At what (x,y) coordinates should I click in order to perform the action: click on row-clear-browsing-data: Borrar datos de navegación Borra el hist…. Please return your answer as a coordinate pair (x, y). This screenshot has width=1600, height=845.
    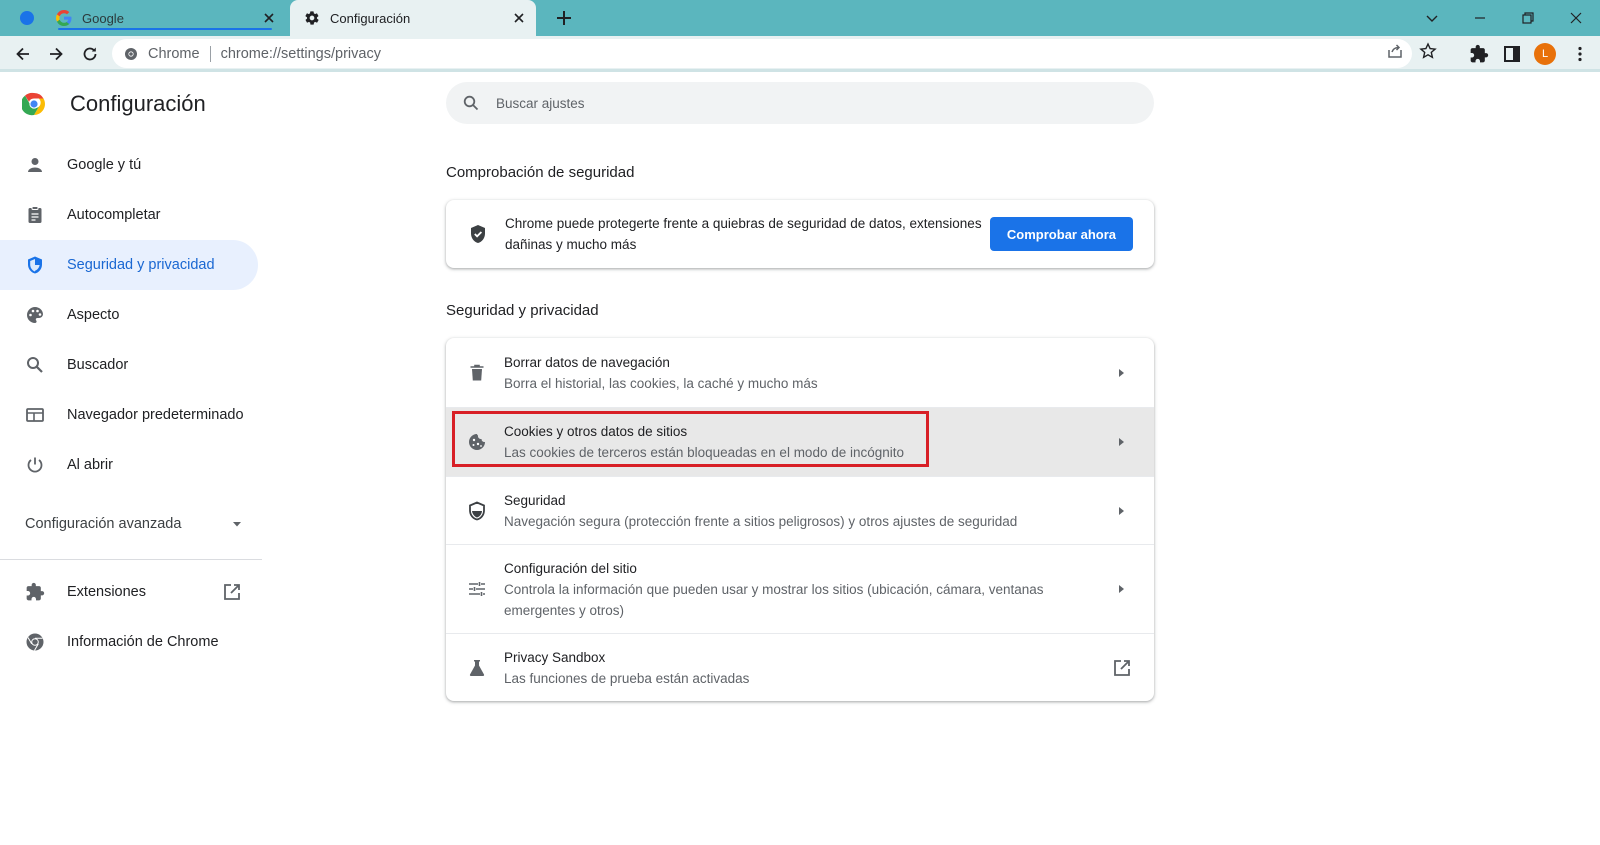
    Looking at the image, I should click on (800, 372).